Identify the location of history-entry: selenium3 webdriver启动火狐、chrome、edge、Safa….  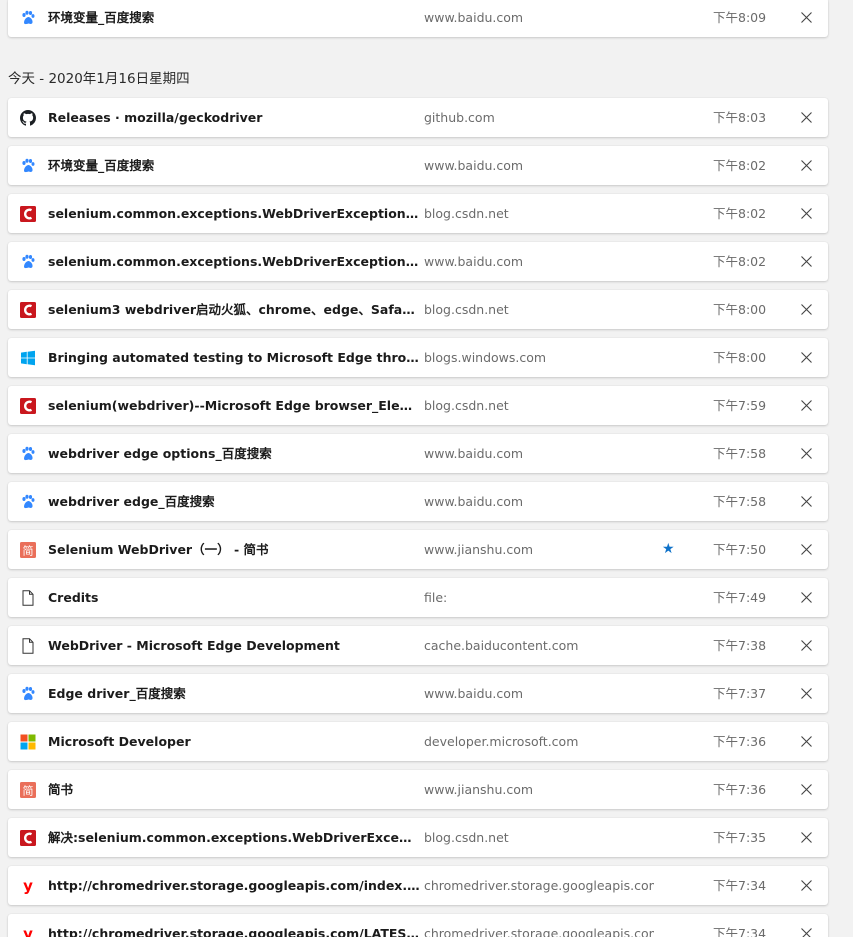
(418, 309).